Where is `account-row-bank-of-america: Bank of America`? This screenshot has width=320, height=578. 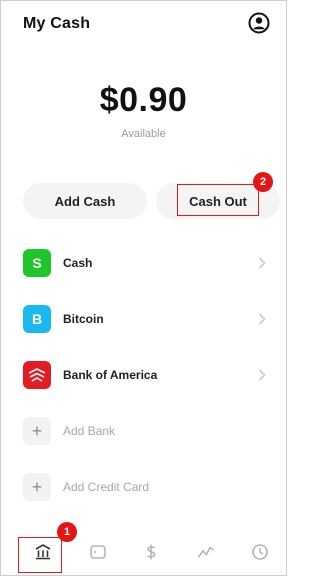
account-row-bank-of-america: Bank of America is located at coordinates (147, 375).